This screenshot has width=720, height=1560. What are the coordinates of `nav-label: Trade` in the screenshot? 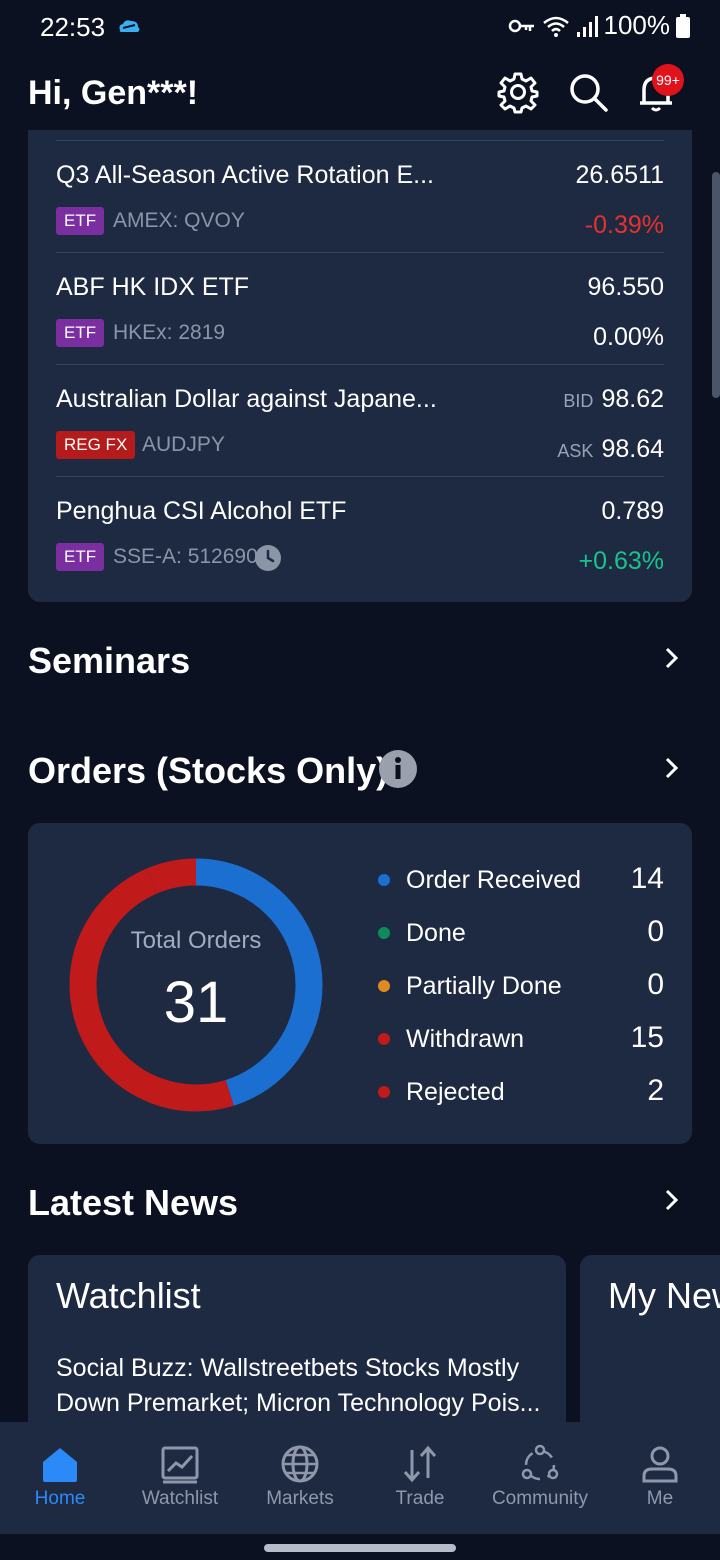 It's located at (420, 1498).